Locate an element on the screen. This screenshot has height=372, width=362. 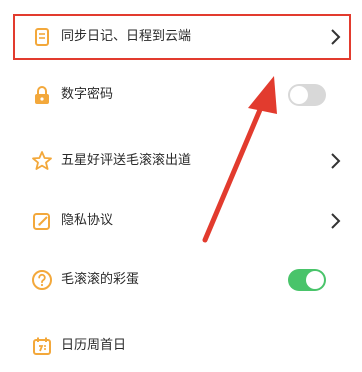
privacy-policy-item: 隐私协议 is located at coordinates (181, 221).